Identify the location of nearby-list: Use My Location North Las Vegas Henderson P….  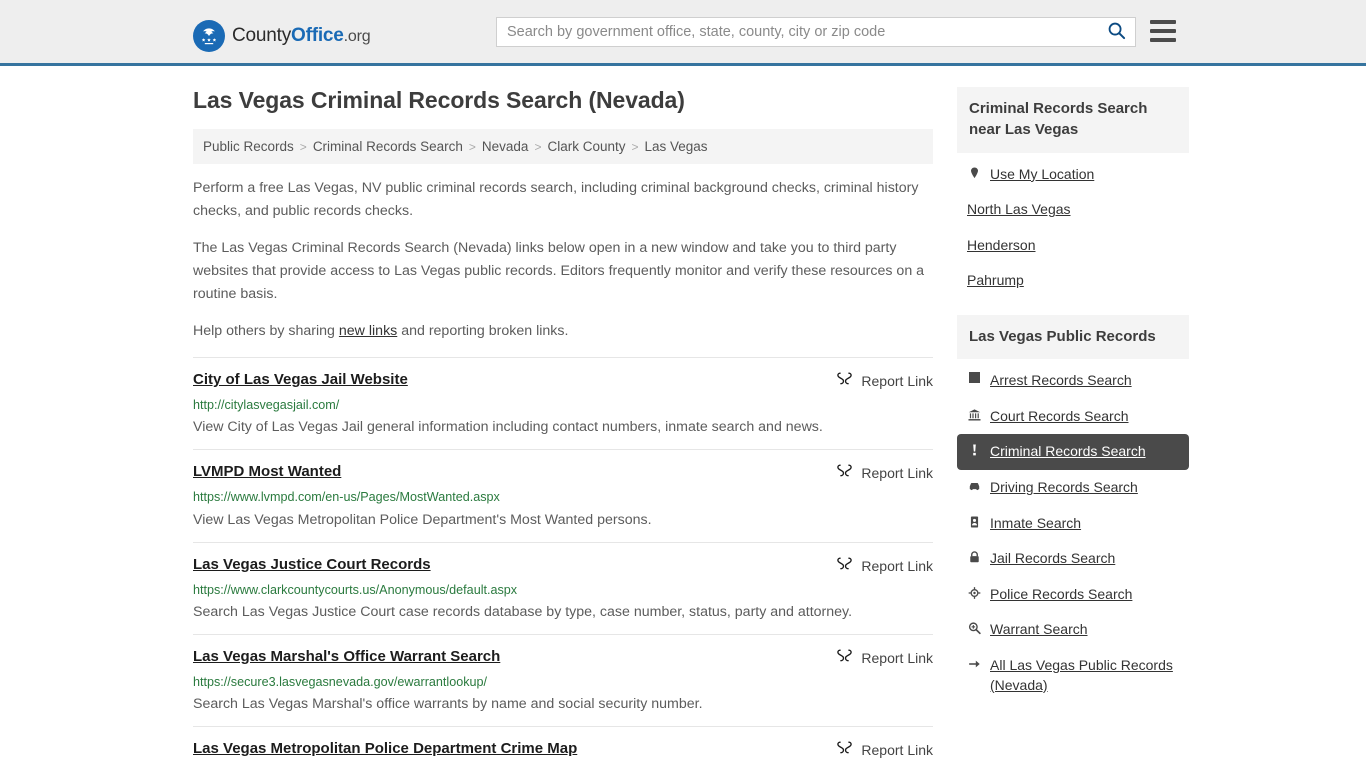
(1073, 226).